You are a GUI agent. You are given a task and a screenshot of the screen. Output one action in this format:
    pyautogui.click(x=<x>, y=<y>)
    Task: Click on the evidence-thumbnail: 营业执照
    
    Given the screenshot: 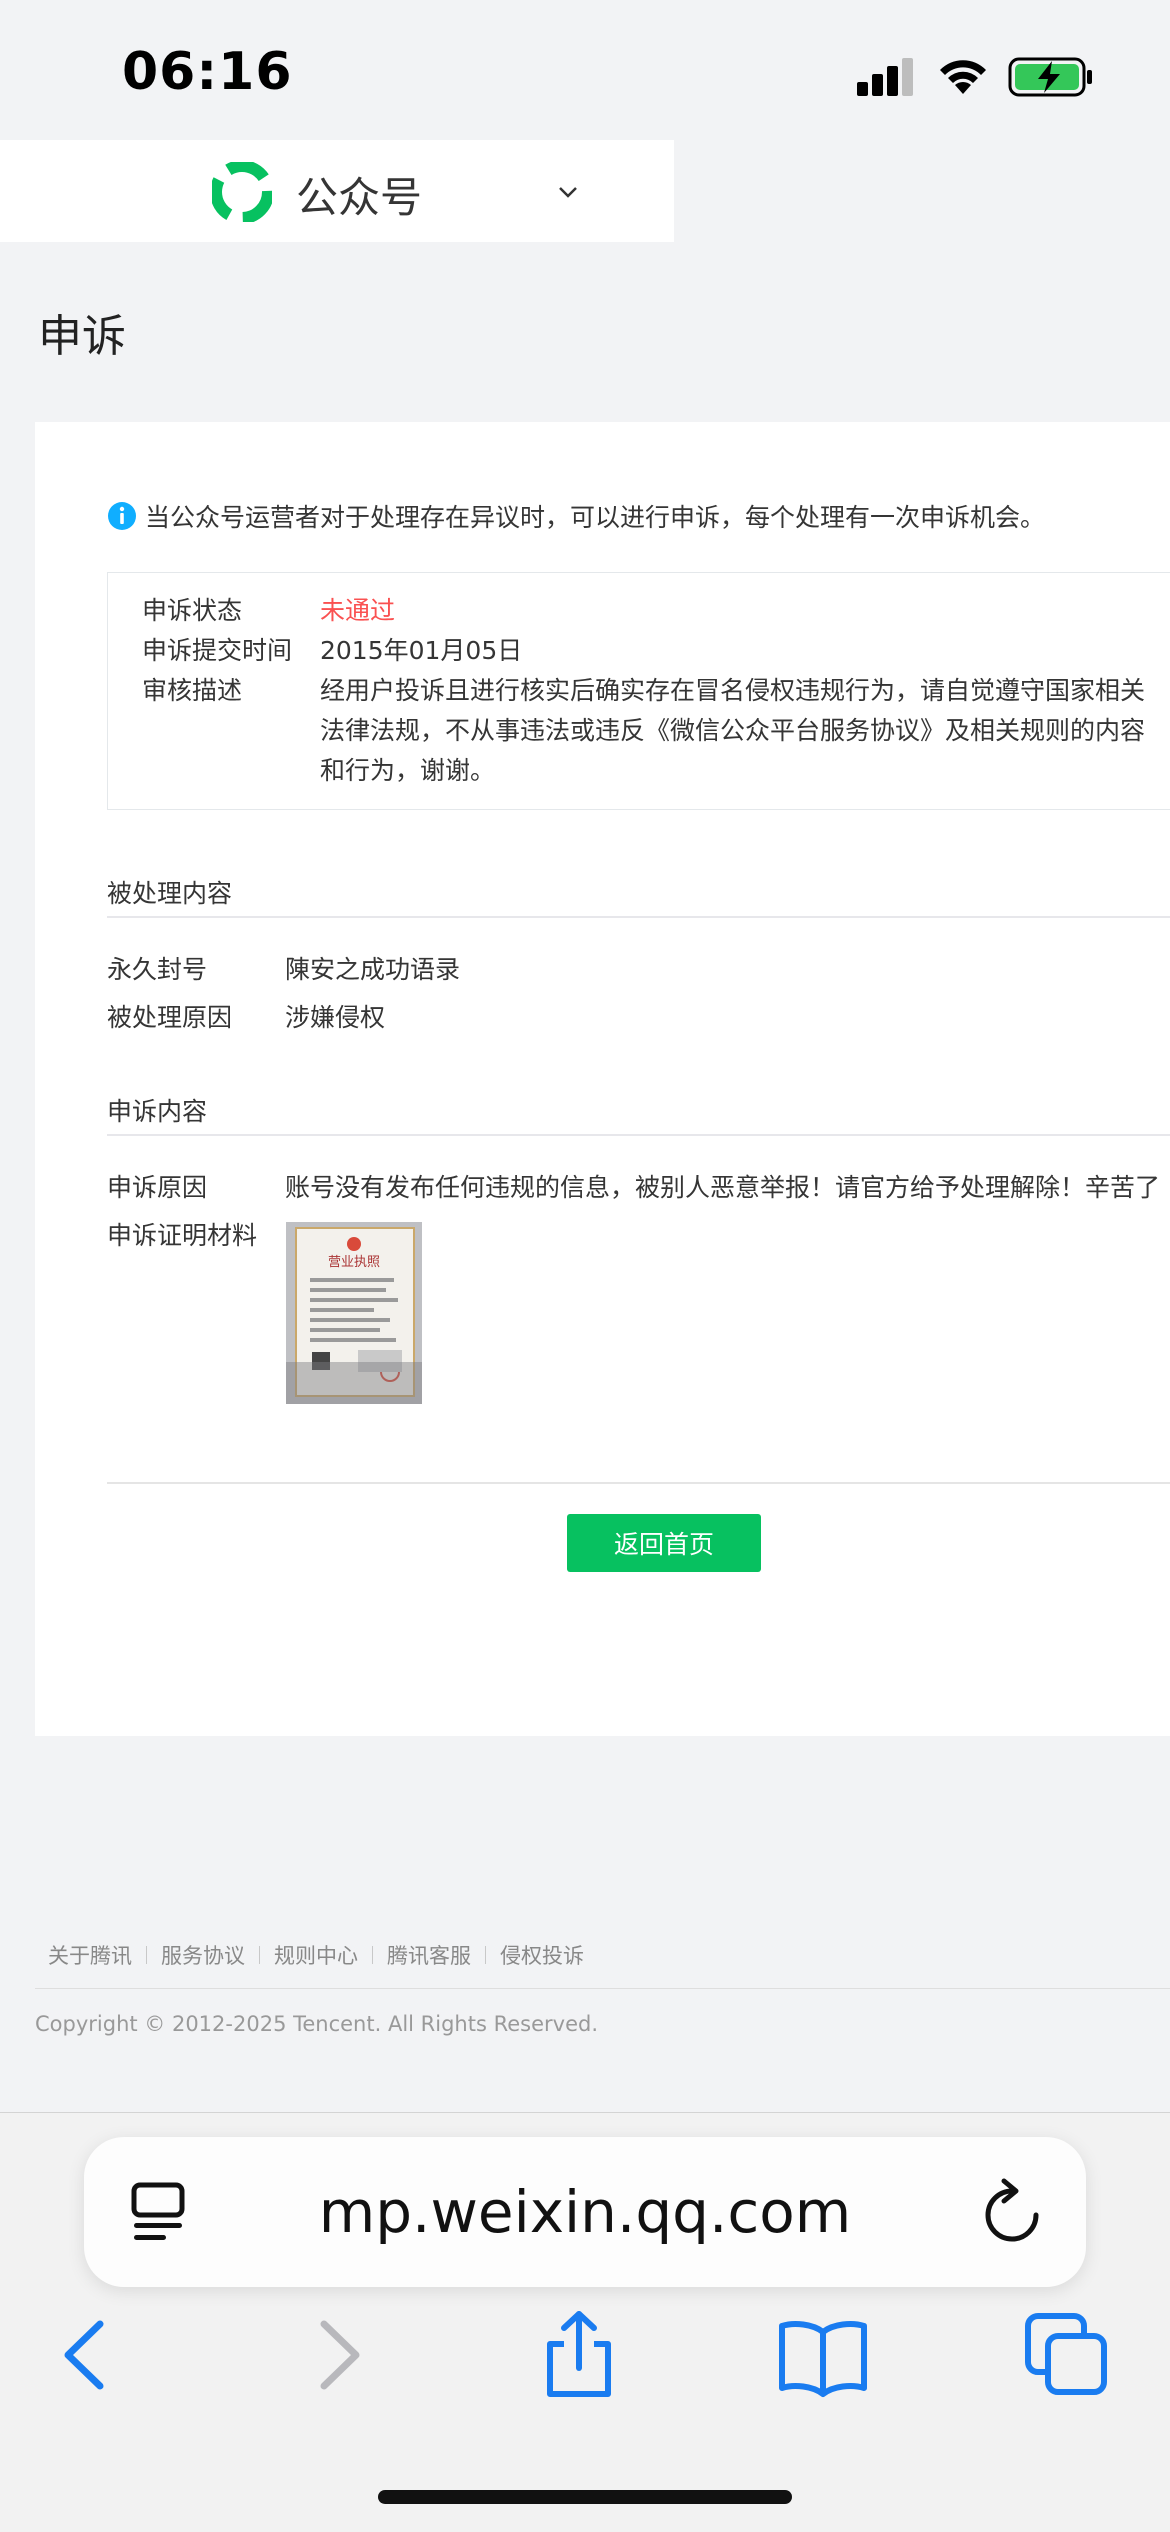 What is the action you would take?
    pyautogui.click(x=354, y=1313)
    